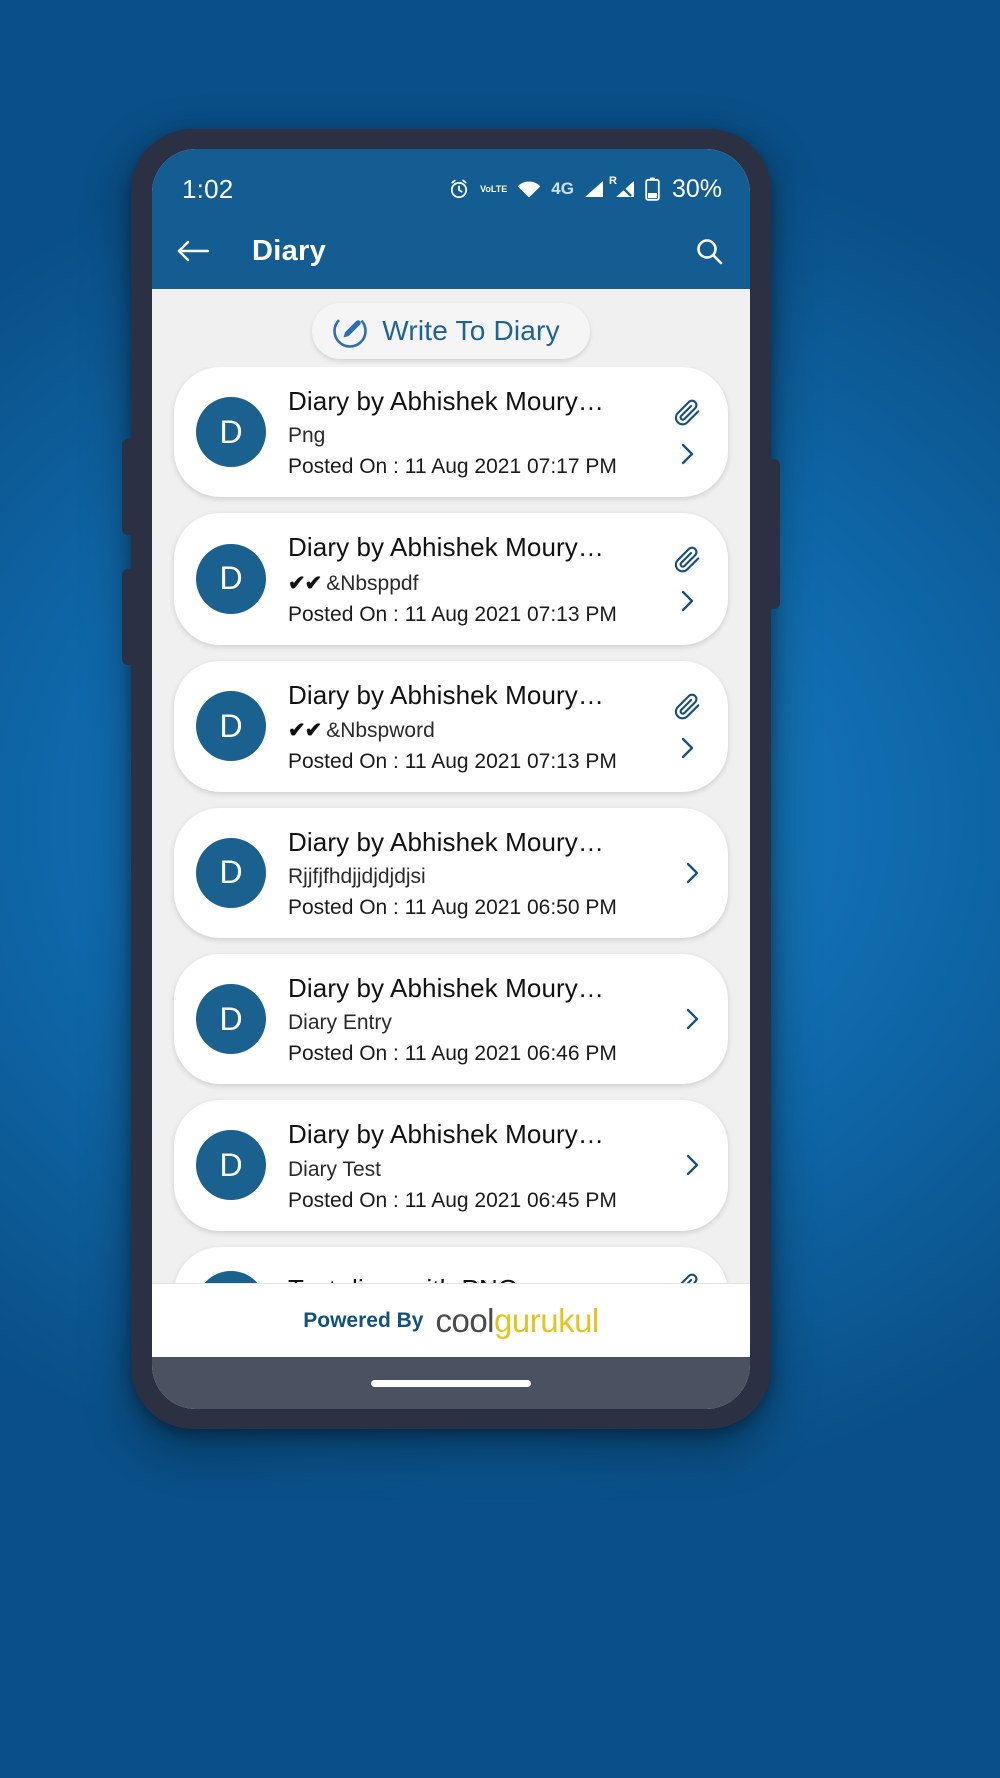  Describe the element at coordinates (465, 1320) in the screenshot. I see `brand-first: cool` at that location.